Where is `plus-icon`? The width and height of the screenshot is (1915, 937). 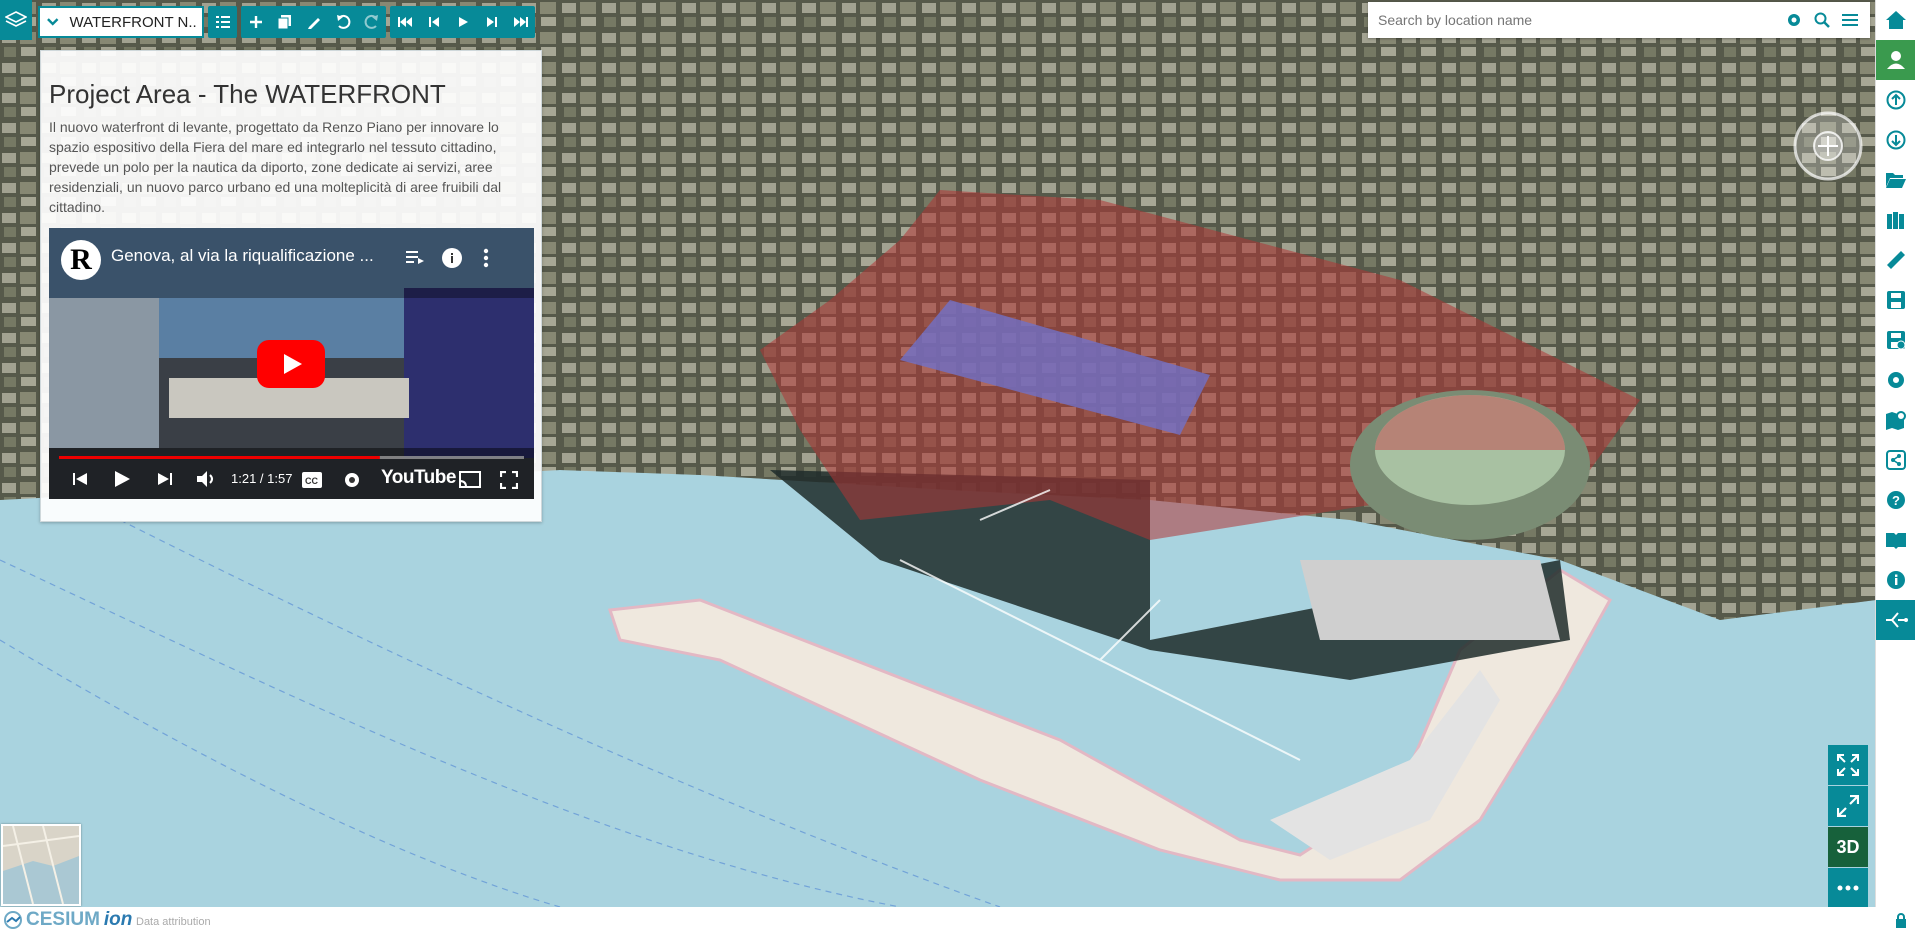
plus-icon is located at coordinates (255, 22).